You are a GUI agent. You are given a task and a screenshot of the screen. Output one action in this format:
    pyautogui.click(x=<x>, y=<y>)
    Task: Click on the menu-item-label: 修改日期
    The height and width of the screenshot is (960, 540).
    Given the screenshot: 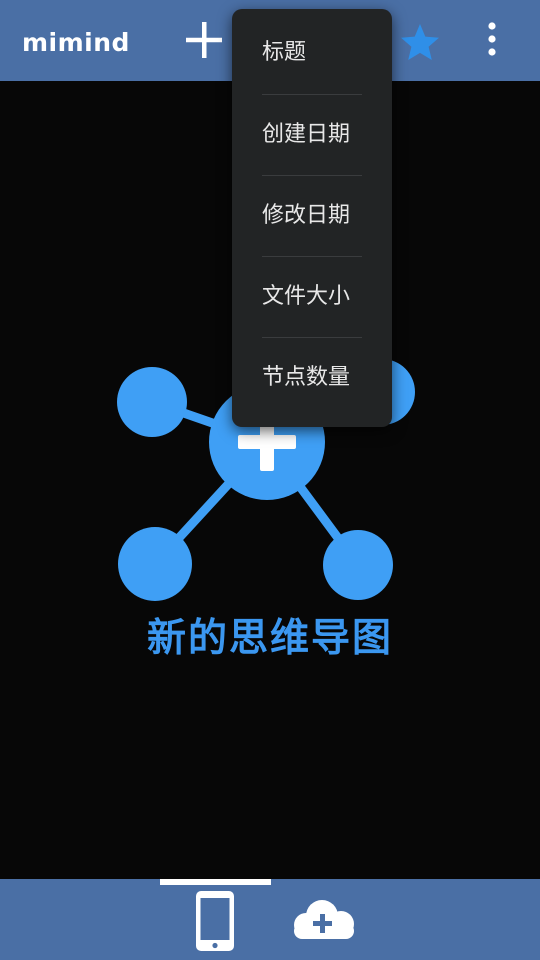 What is the action you would take?
    pyautogui.click(x=306, y=215)
    